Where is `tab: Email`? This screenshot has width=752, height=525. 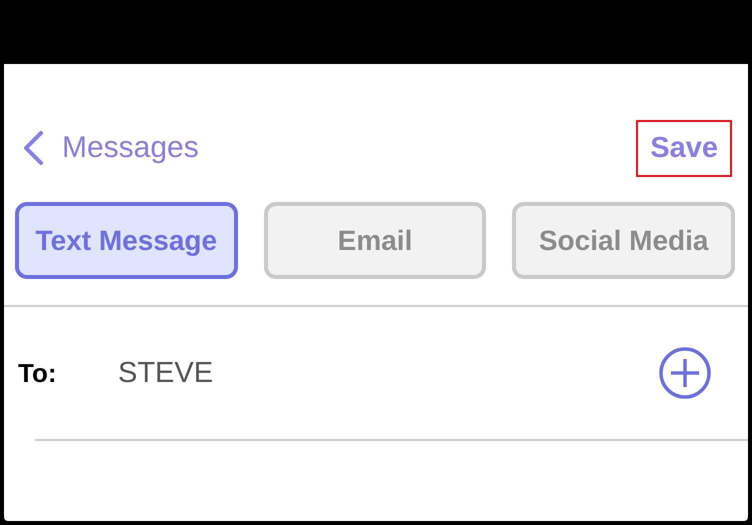 tab: Email is located at coordinates (375, 240).